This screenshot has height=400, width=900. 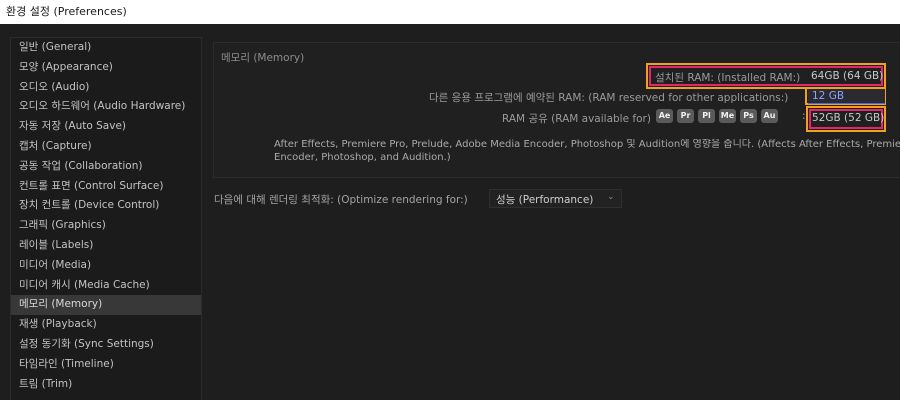 I want to click on sidebar-item: 트림 (Trim), so click(x=106, y=385).